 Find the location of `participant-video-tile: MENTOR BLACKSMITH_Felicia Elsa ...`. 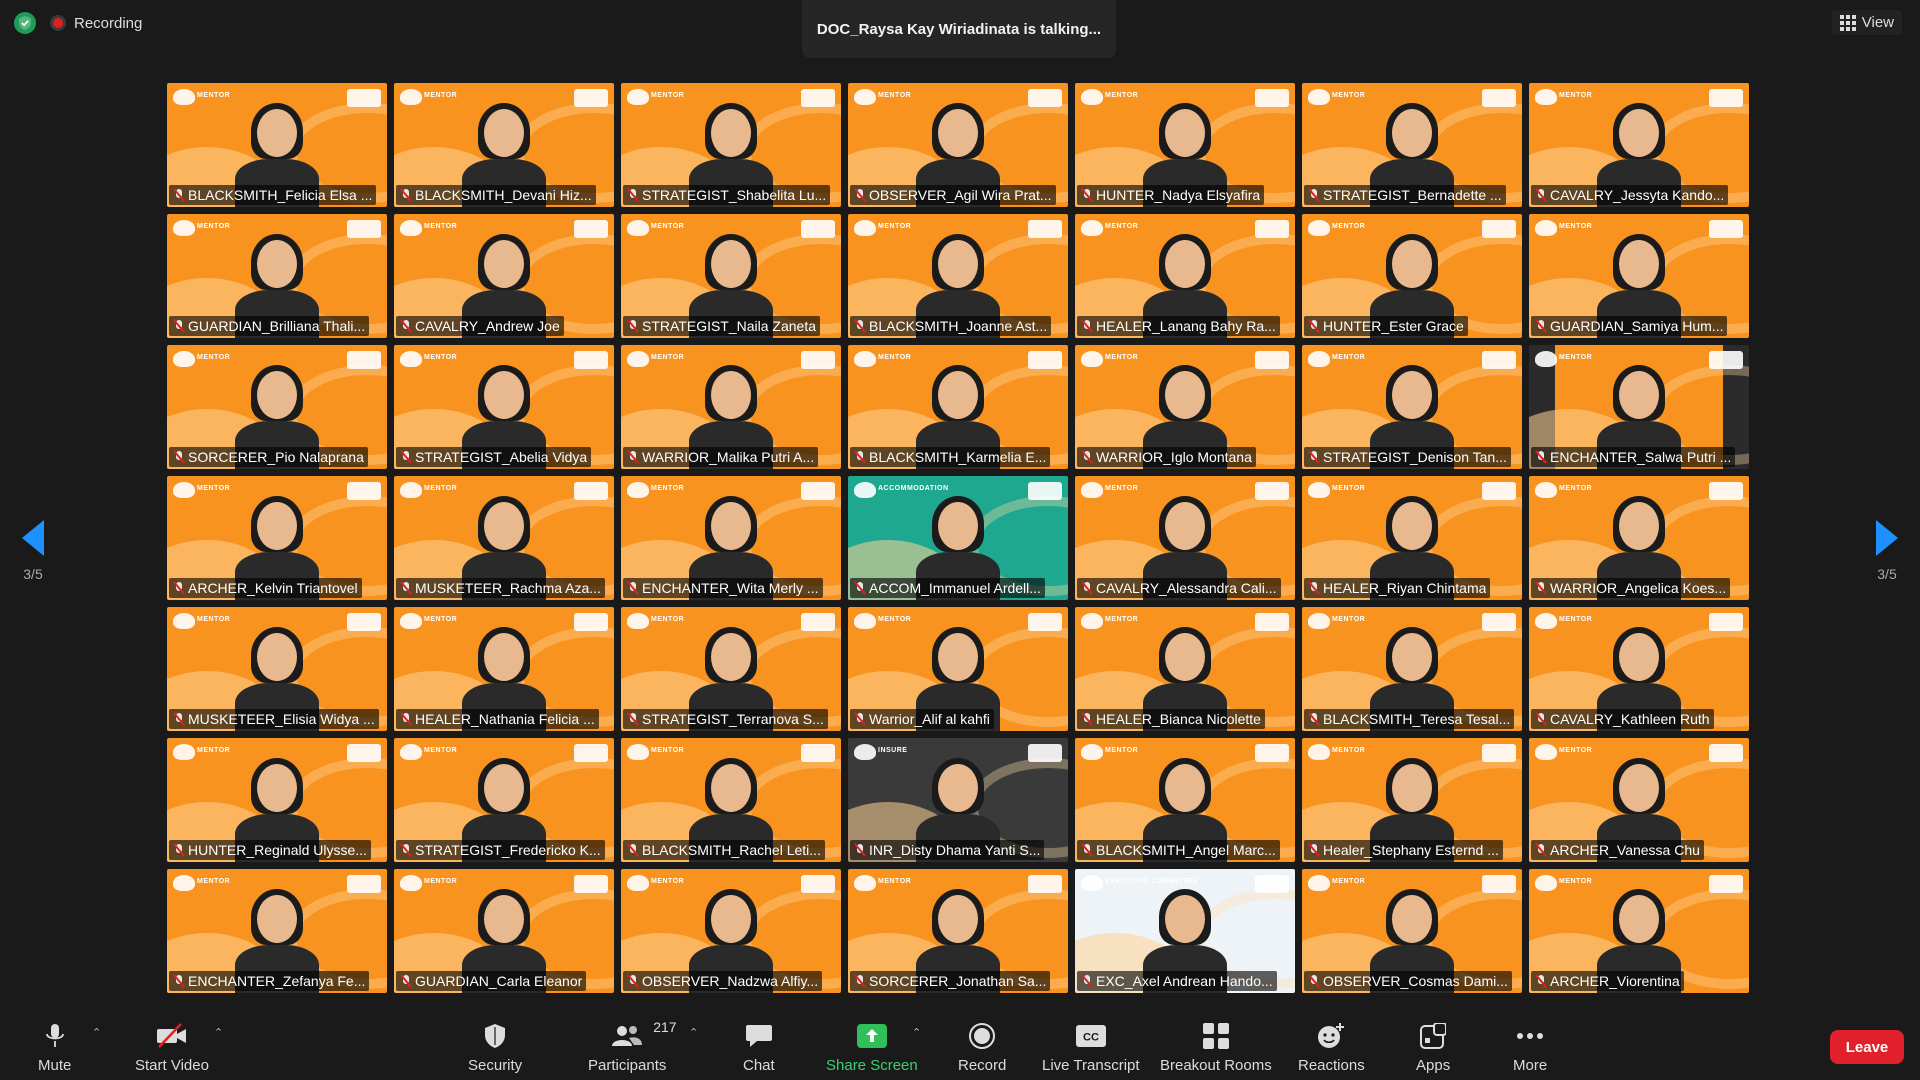

participant-video-tile: MENTOR BLACKSMITH_Felicia Elsa ... is located at coordinates (277, 145).